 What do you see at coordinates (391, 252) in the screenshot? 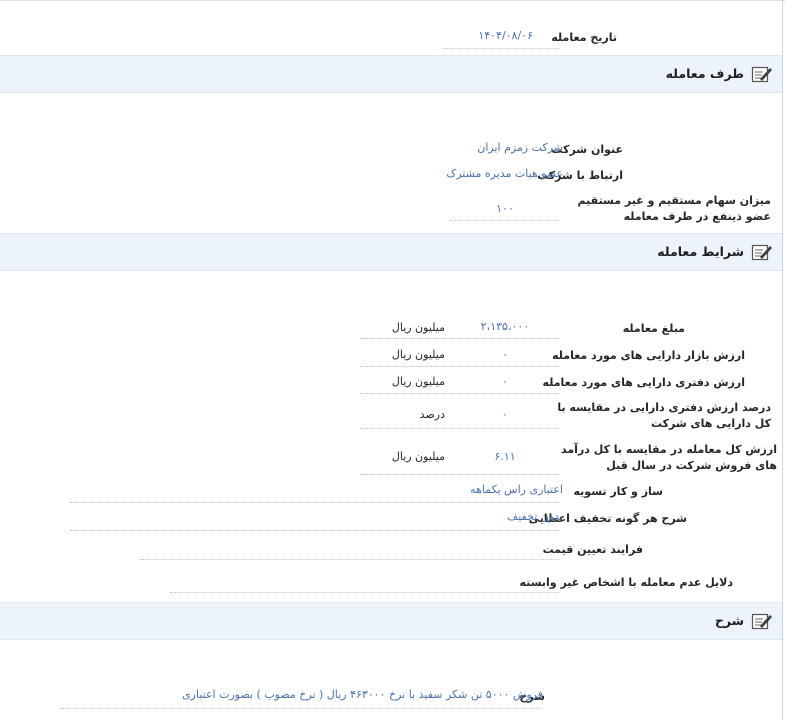
I see `terms-section-header: شرایط معامله` at bounding box center [391, 252].